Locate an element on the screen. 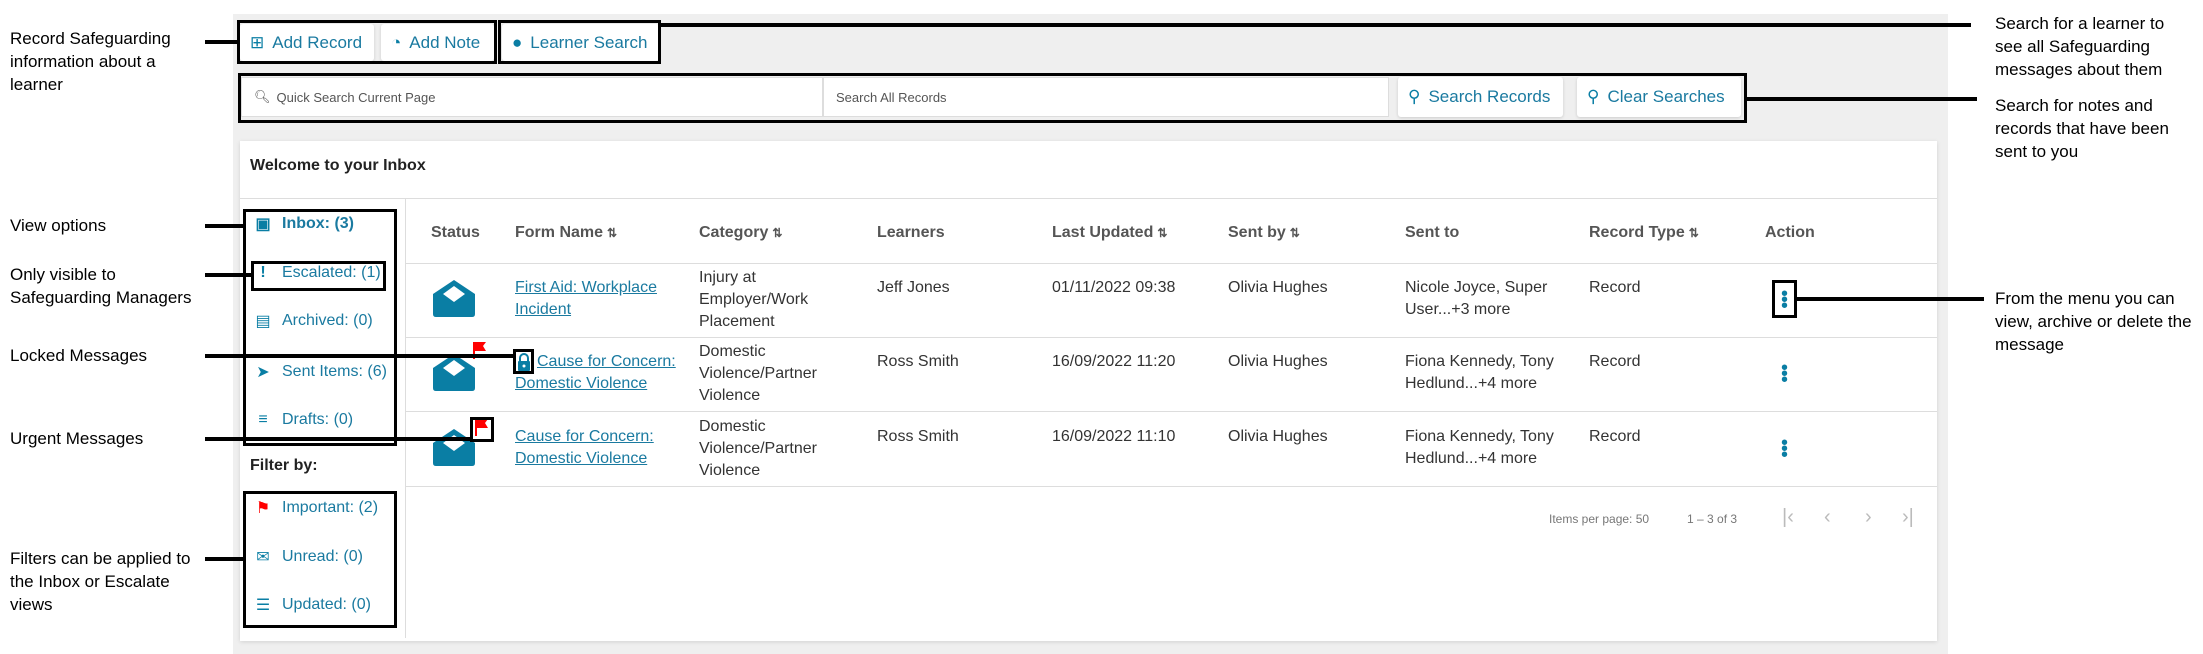  filter-title: Filter by: is located at coordinates (284, 465).